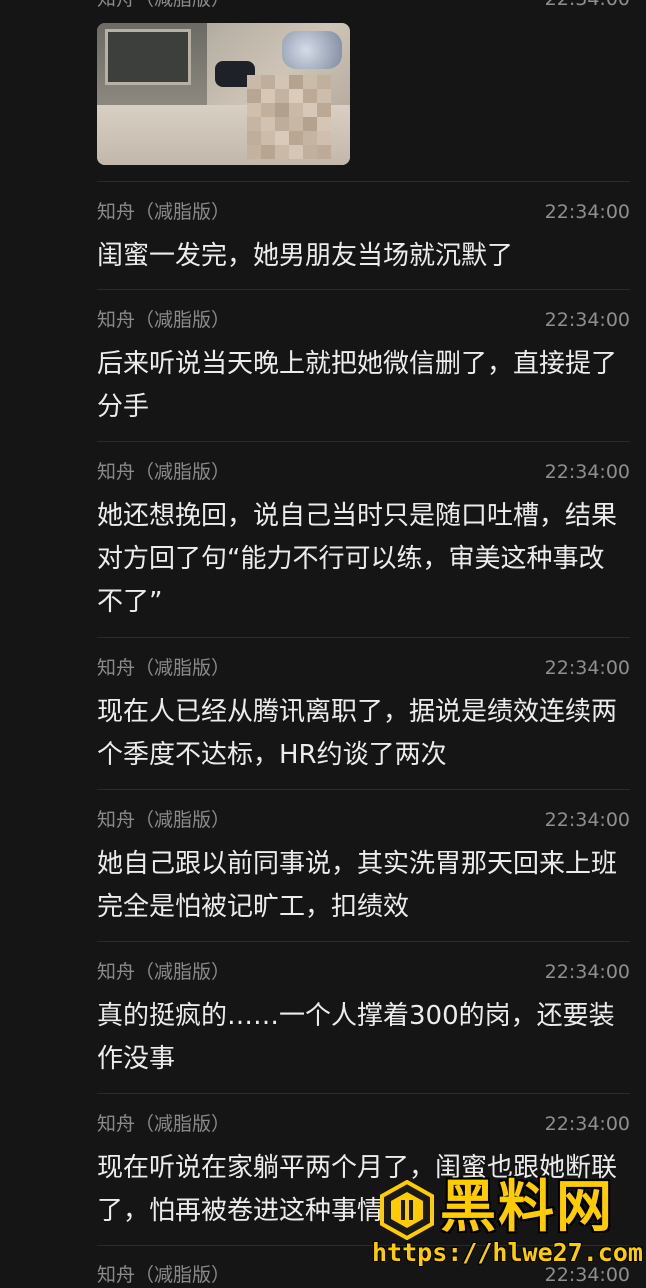 Image resolution: width=646 pixels, height=1288 pixels. I want to click on watermark-url: https://hlwe27.com, so click(507, 1252).